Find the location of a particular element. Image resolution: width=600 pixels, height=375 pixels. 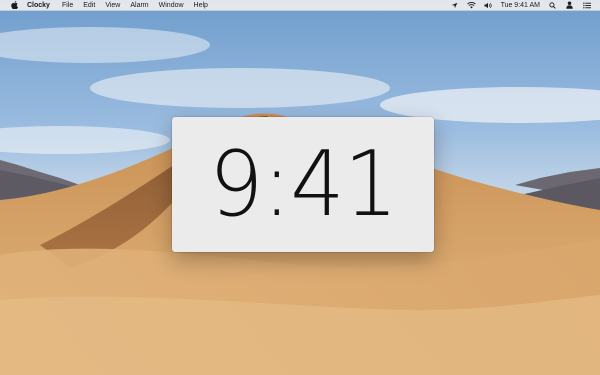

menu-app-name: Clocky is located at coordinates (38, 5).